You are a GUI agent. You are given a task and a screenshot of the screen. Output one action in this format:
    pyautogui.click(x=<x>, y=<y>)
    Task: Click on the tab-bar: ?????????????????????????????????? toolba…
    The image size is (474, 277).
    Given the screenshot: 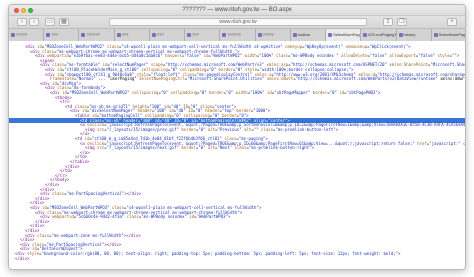 What is the action you would take?
    pyautogui.click(x=237, y=35)
    